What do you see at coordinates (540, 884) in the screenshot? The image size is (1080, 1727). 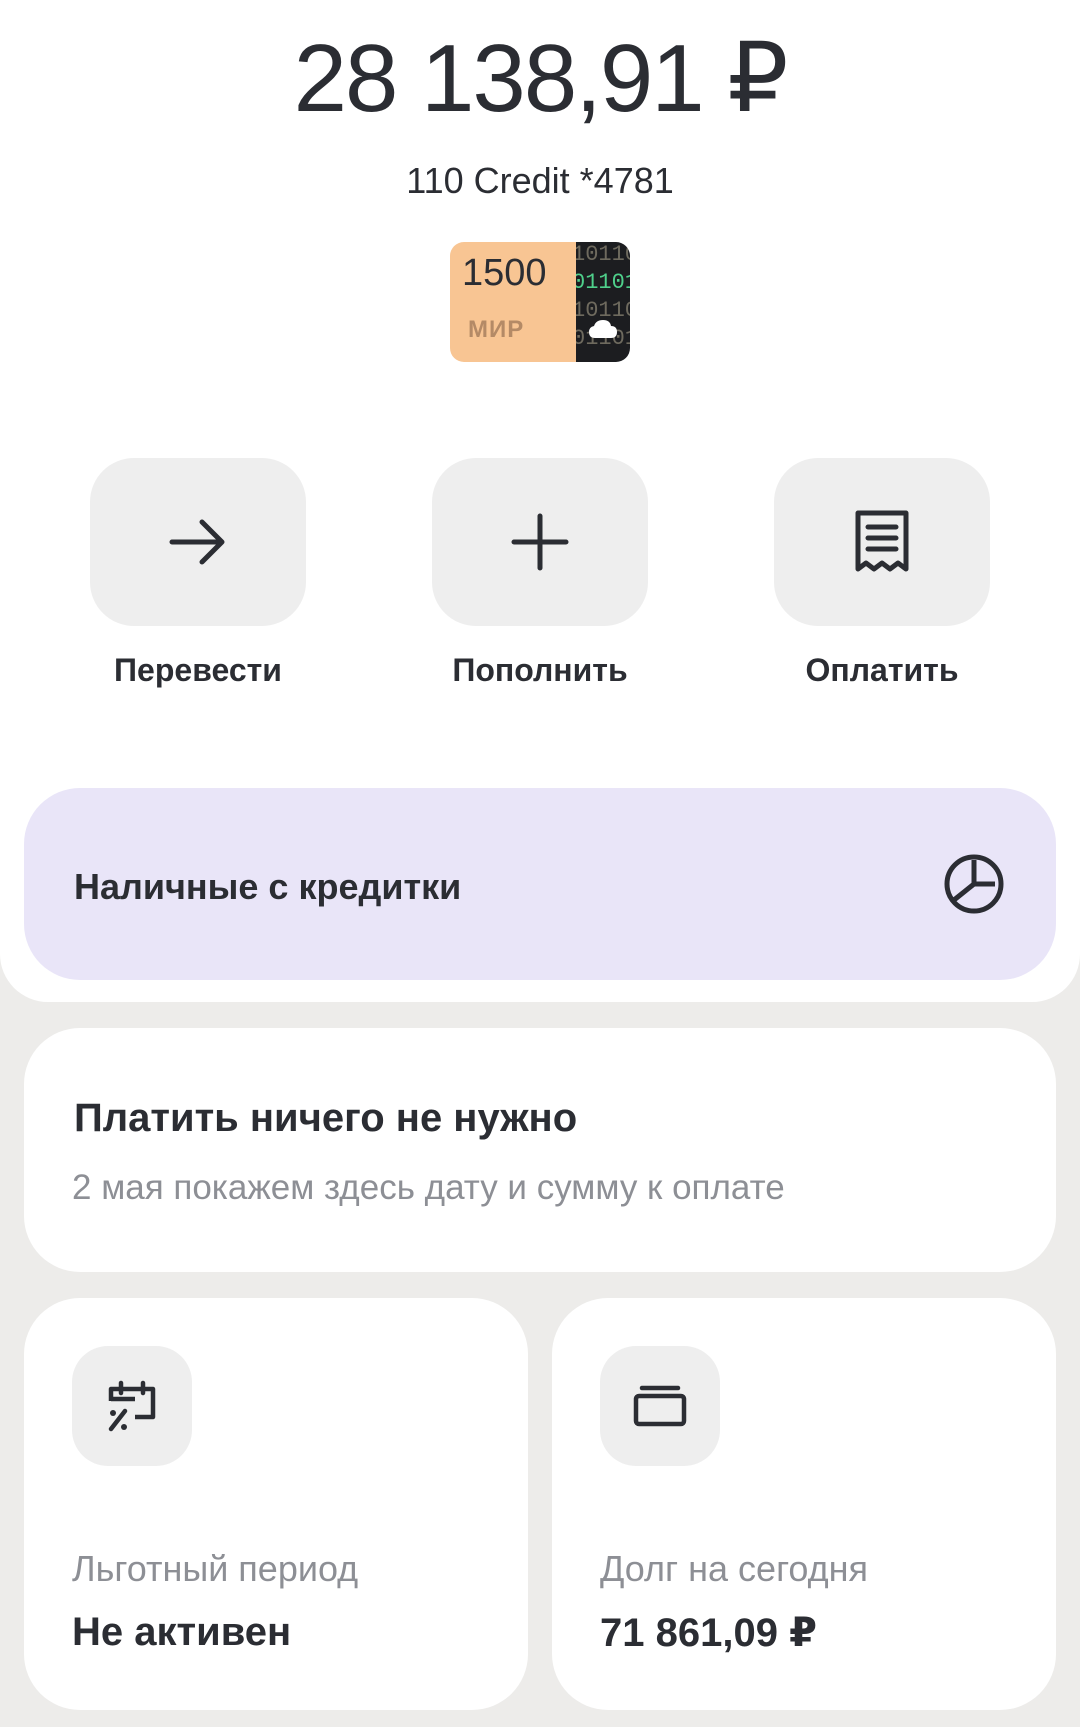 I see `cash-from-credit-banner: Наличные с кредитки` at bounding box center [540, 884].